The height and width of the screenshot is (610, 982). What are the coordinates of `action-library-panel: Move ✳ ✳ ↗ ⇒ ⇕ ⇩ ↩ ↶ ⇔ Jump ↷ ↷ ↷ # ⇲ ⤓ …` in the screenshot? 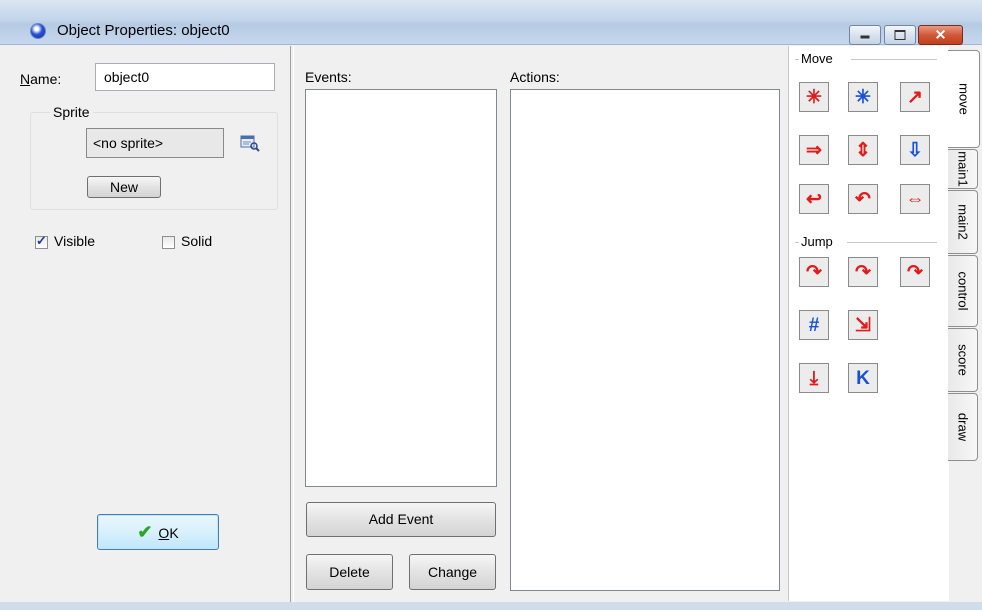 It's located at (868, 323).